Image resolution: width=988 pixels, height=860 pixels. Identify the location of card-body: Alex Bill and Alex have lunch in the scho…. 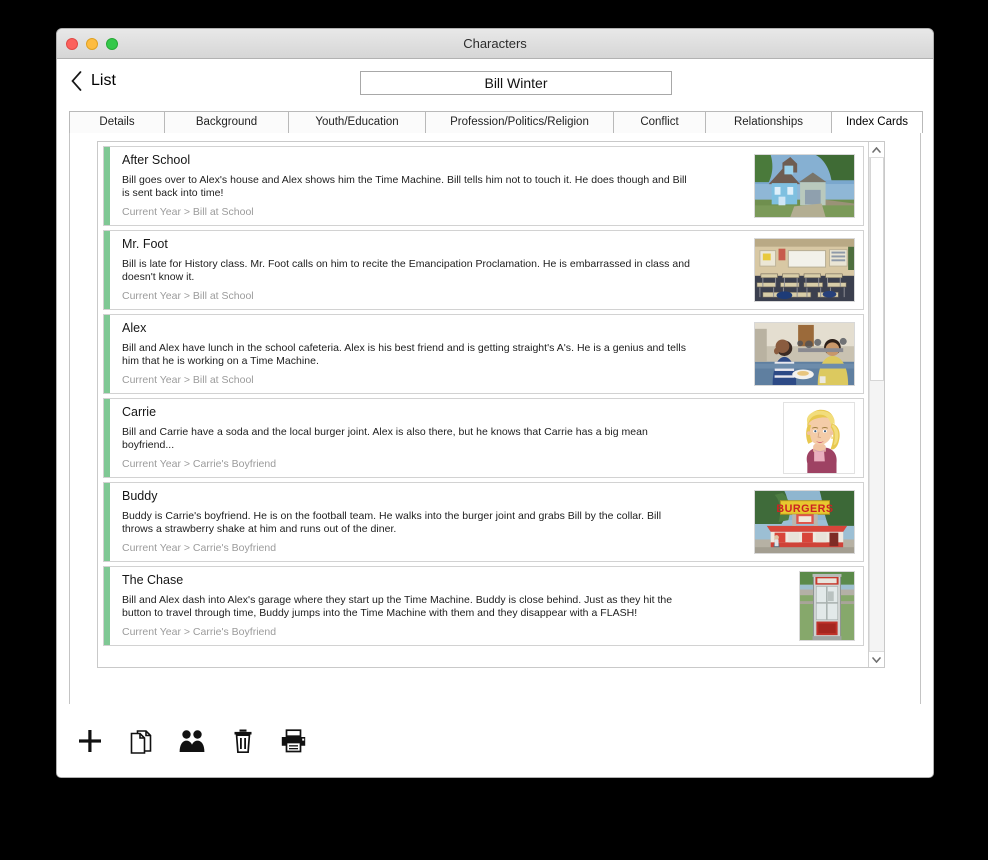
(432, 354).